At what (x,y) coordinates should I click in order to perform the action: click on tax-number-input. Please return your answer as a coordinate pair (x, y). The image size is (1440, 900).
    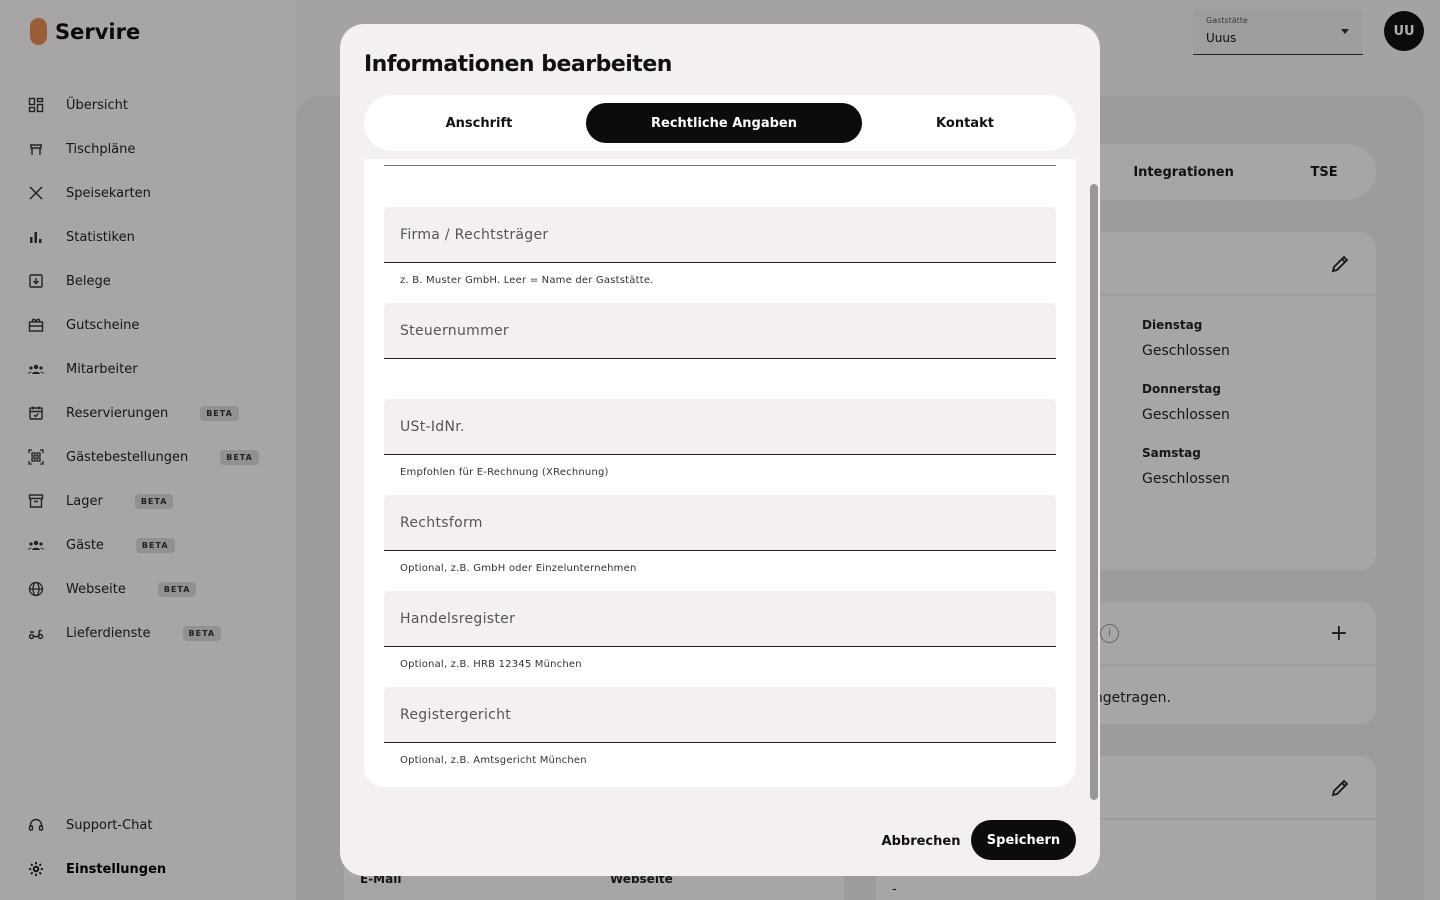
    Looking at the image, I should click on (720, 330).